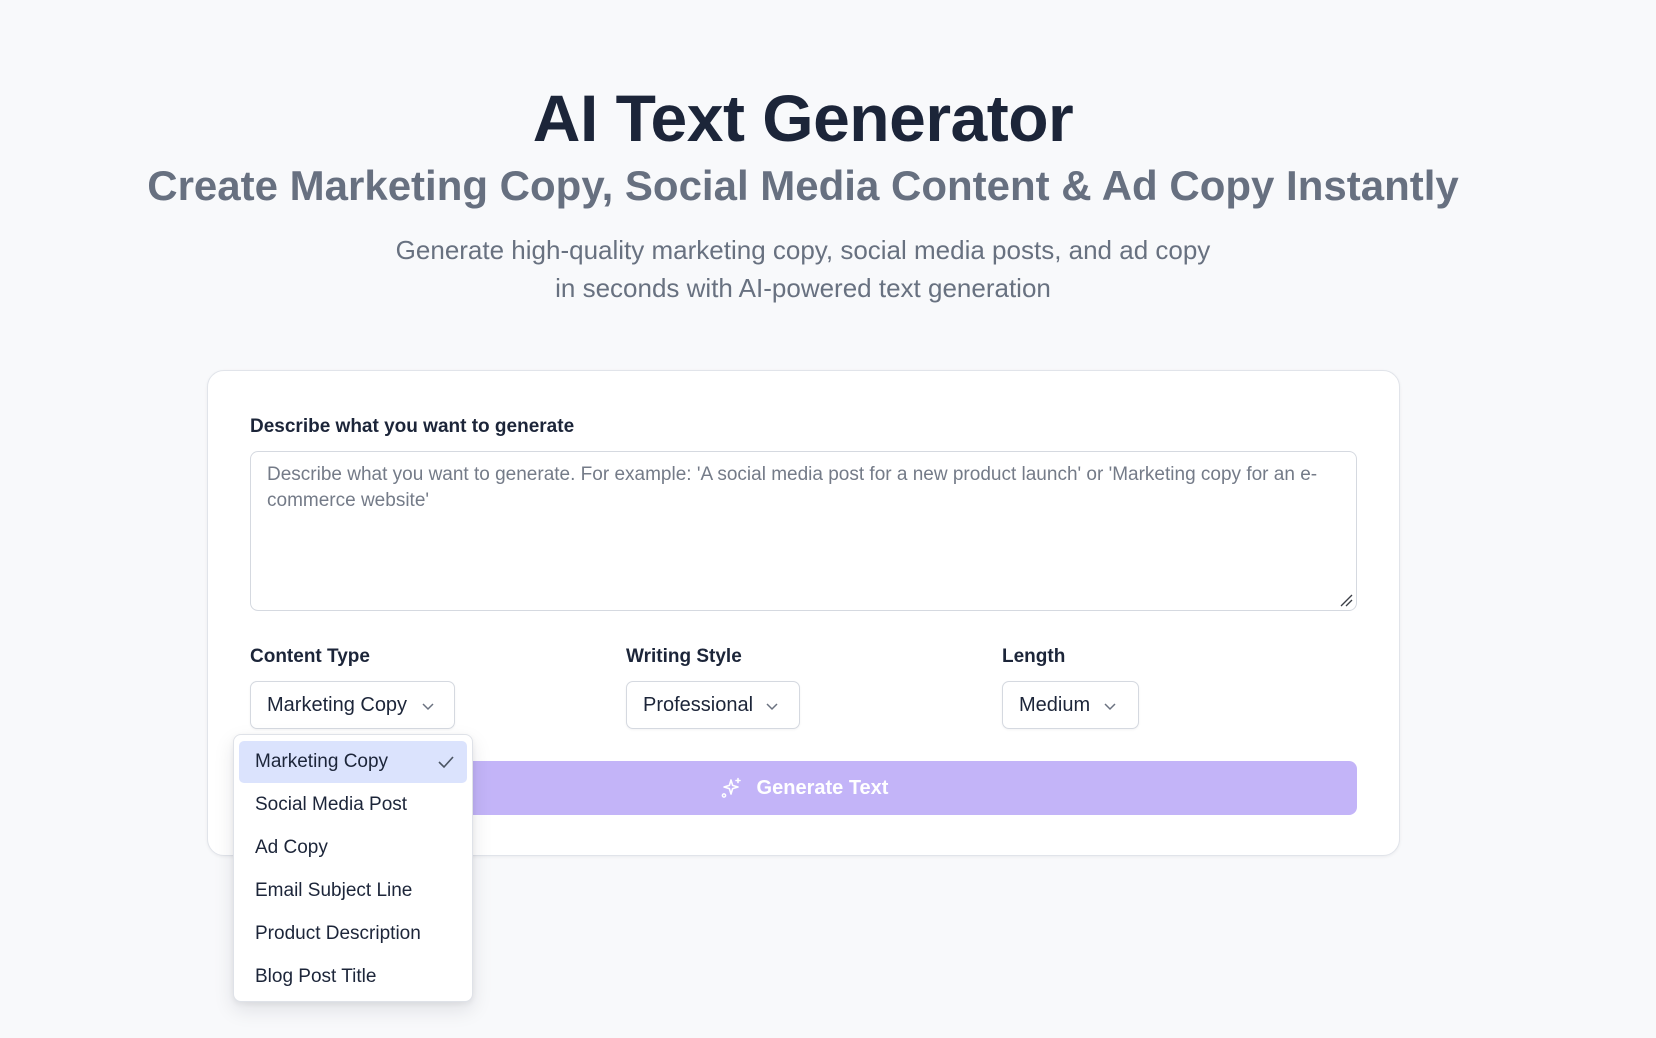 The height and width of the screenshot is (1038, 1656). I want to click on generate-button-label: Generate Text, so click(822, 787).